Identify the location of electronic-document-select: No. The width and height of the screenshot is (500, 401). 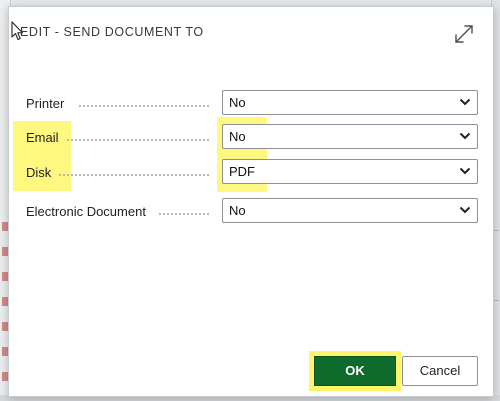
(350, 210).